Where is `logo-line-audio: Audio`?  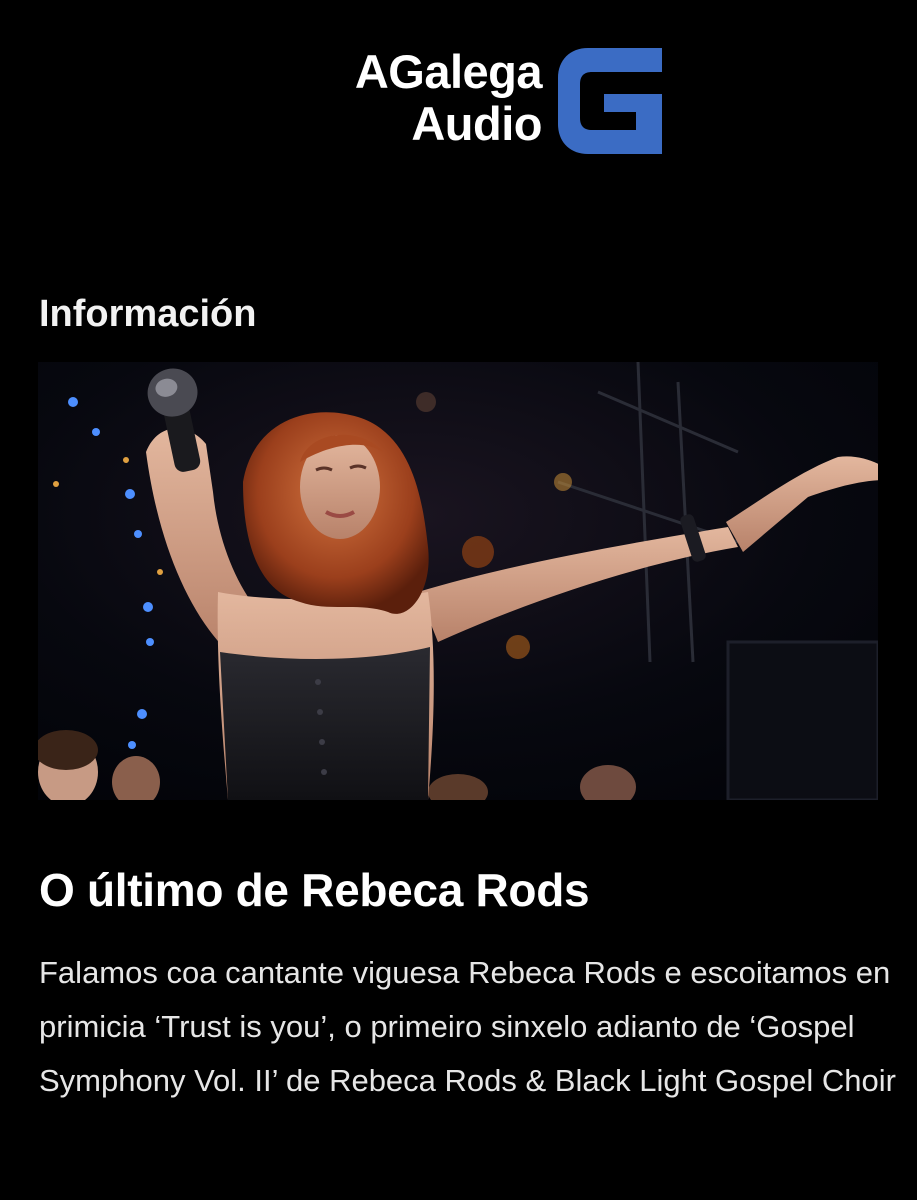 logo-line-audio: Audio is located at coordinates (476, 123).